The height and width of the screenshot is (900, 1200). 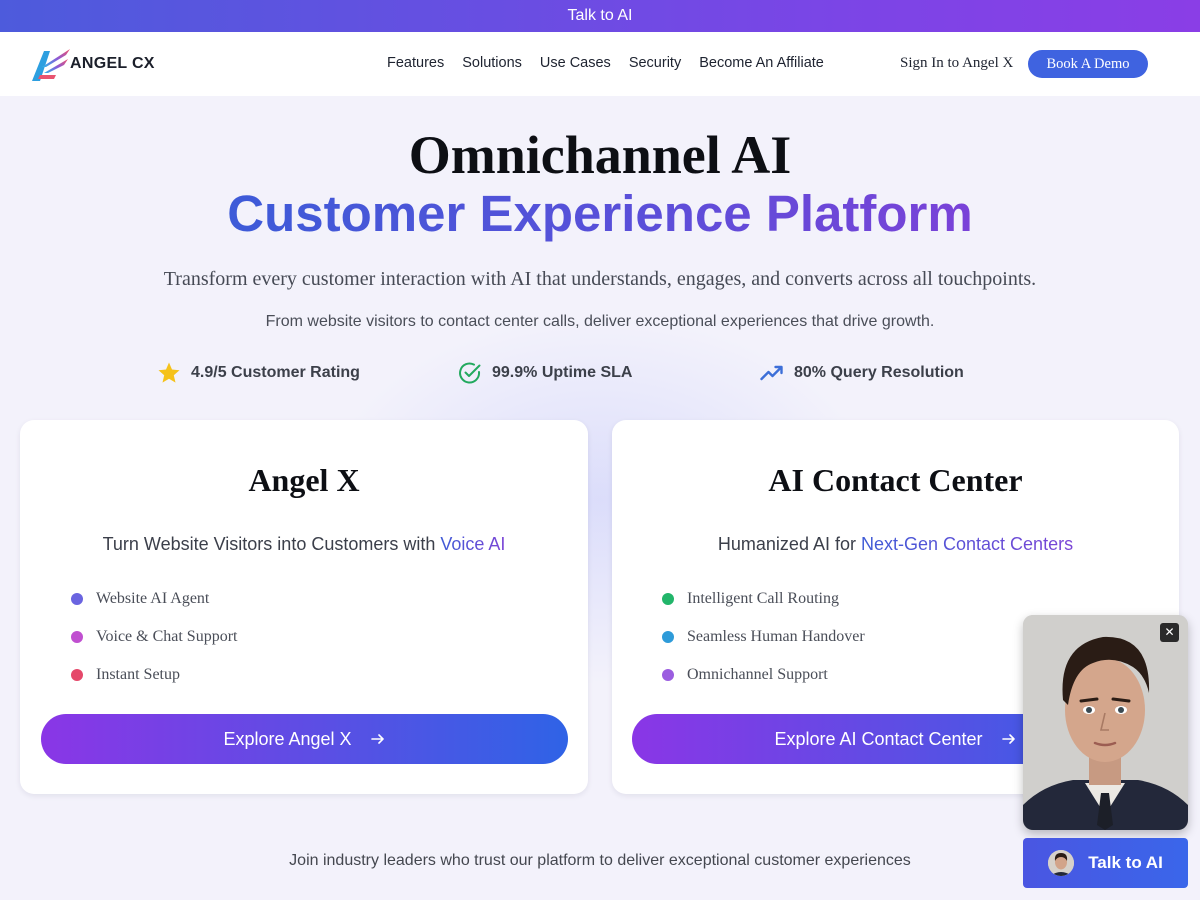 I want to click on ai-avatar-video, so click(x=1105, y=722).